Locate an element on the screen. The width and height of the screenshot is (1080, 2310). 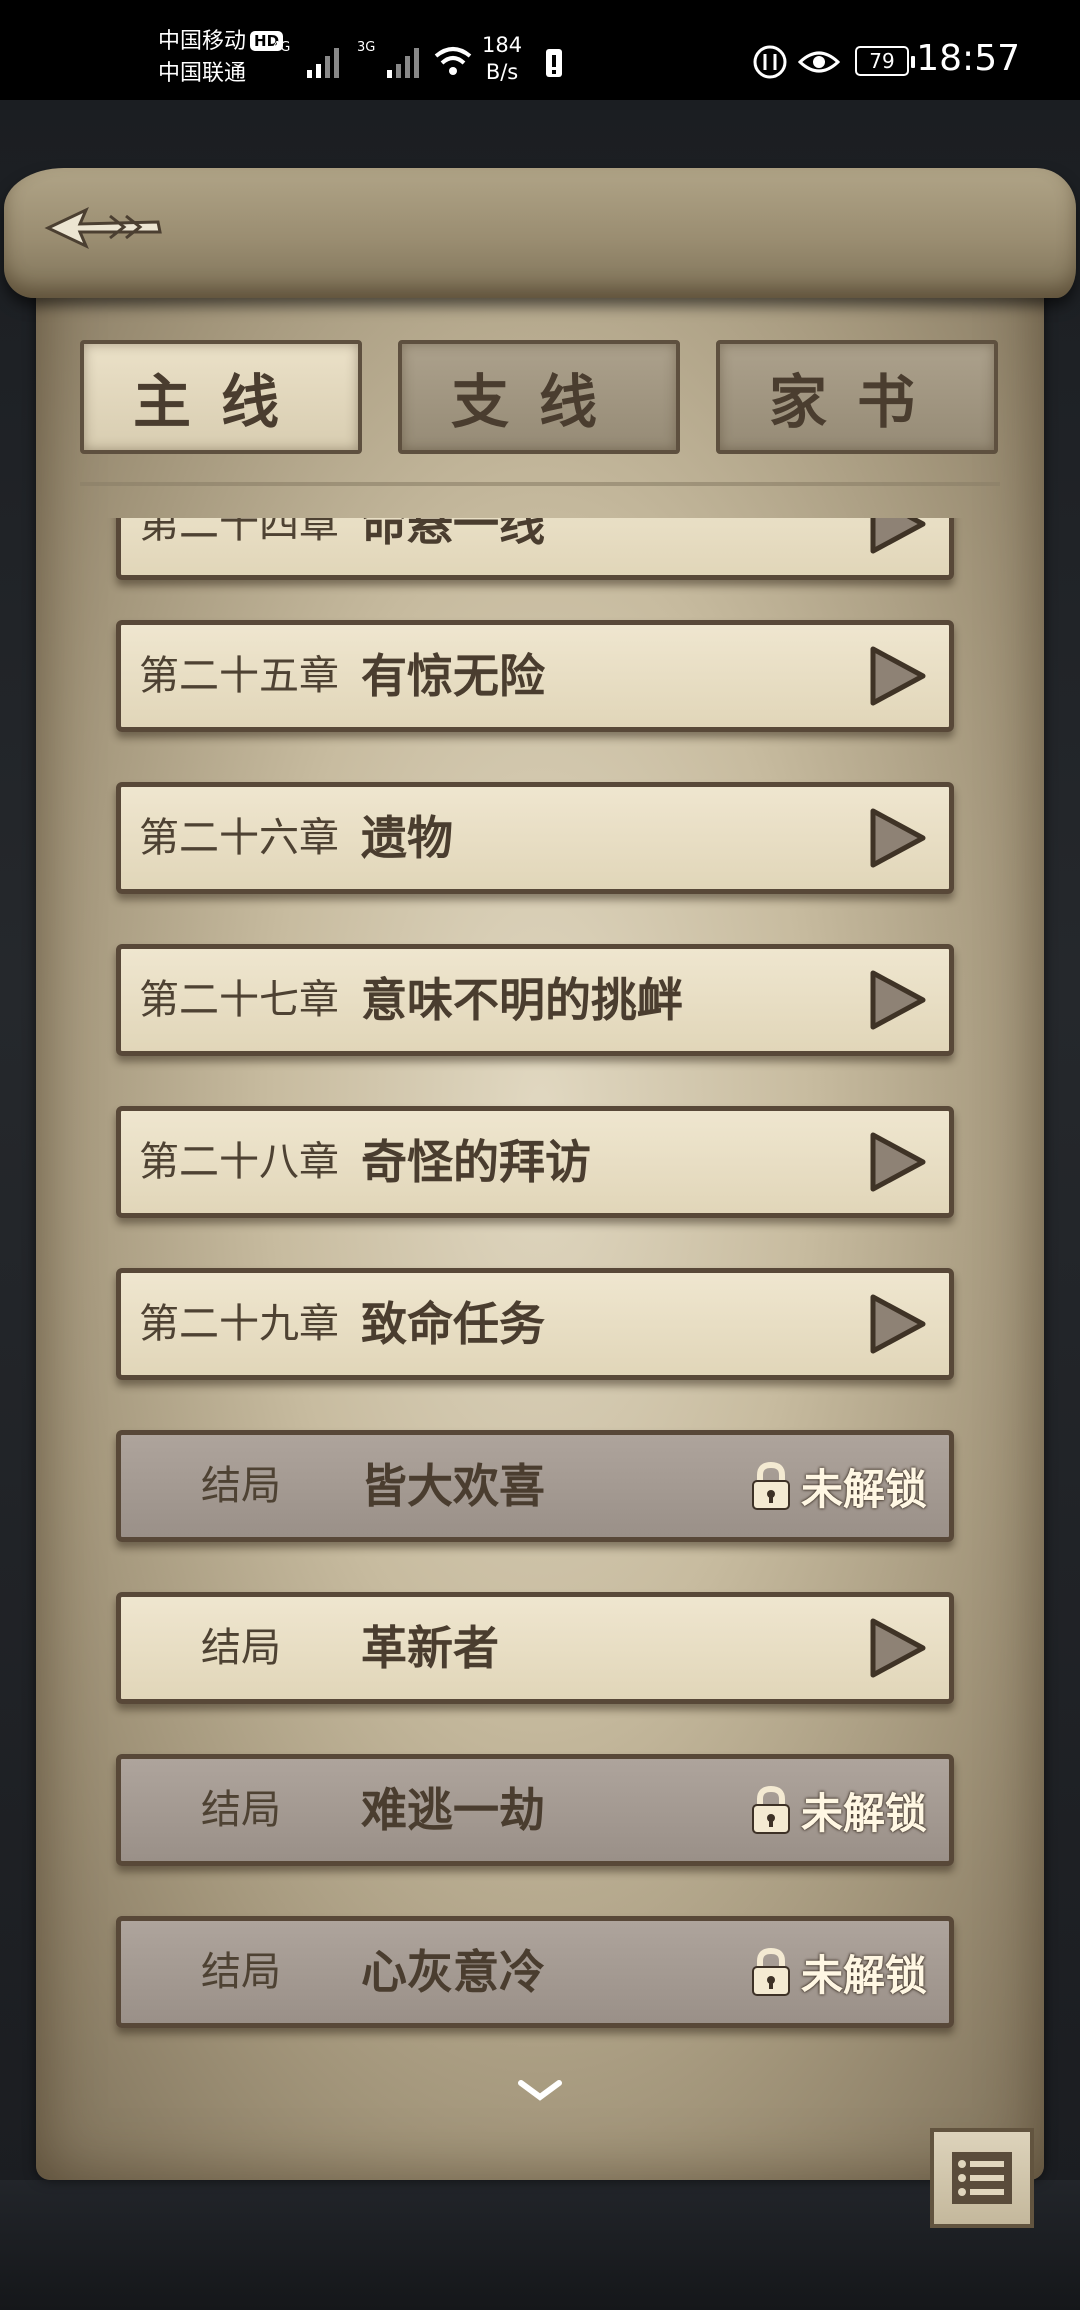
chapter-row: 第二十五章 有惊无险 is located at coordinates (535, 676).